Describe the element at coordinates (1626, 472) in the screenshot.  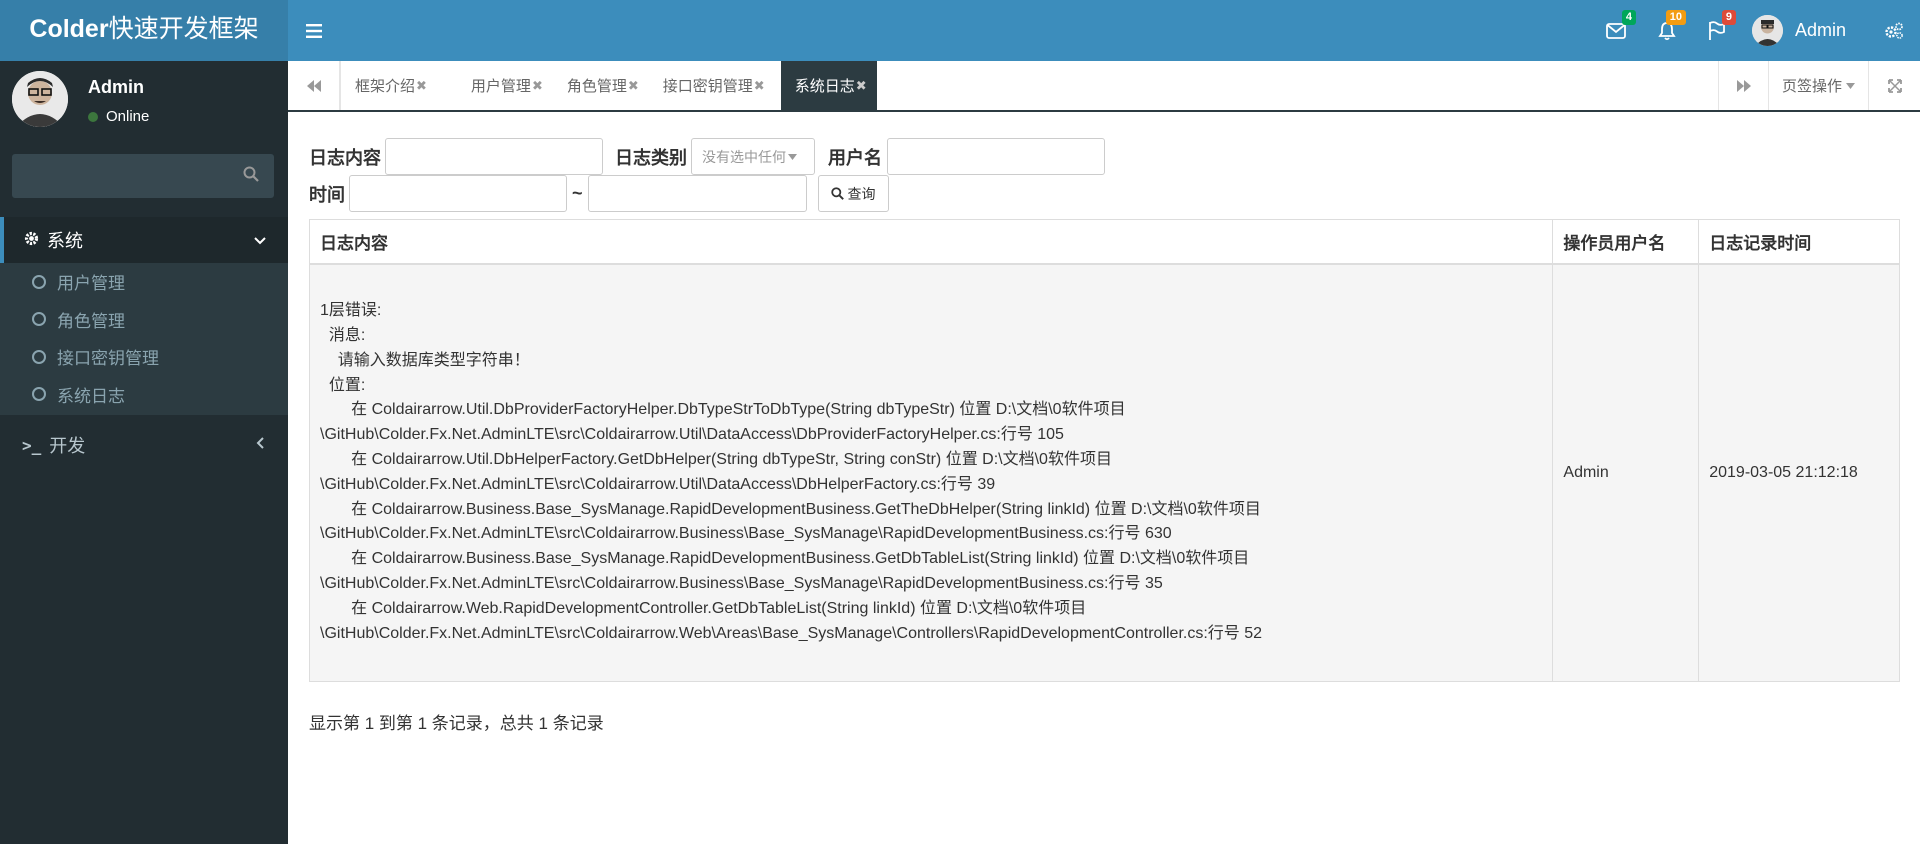
I see `operator-cell: Admin` at that location.